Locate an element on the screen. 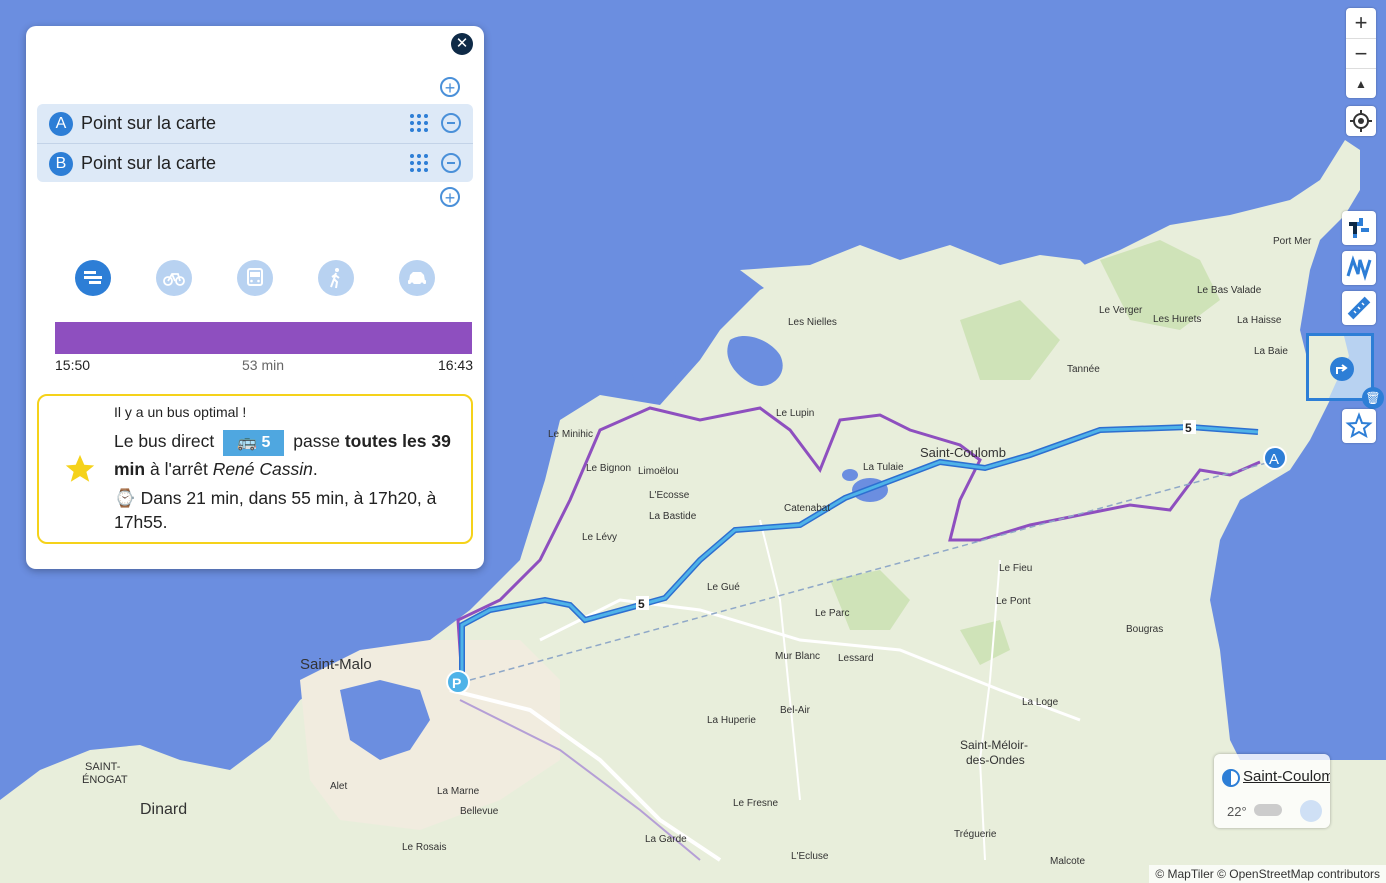 This screenshot has width=1386, height=883. label-la-marne: La Marne is located at coordinates (458, 791).